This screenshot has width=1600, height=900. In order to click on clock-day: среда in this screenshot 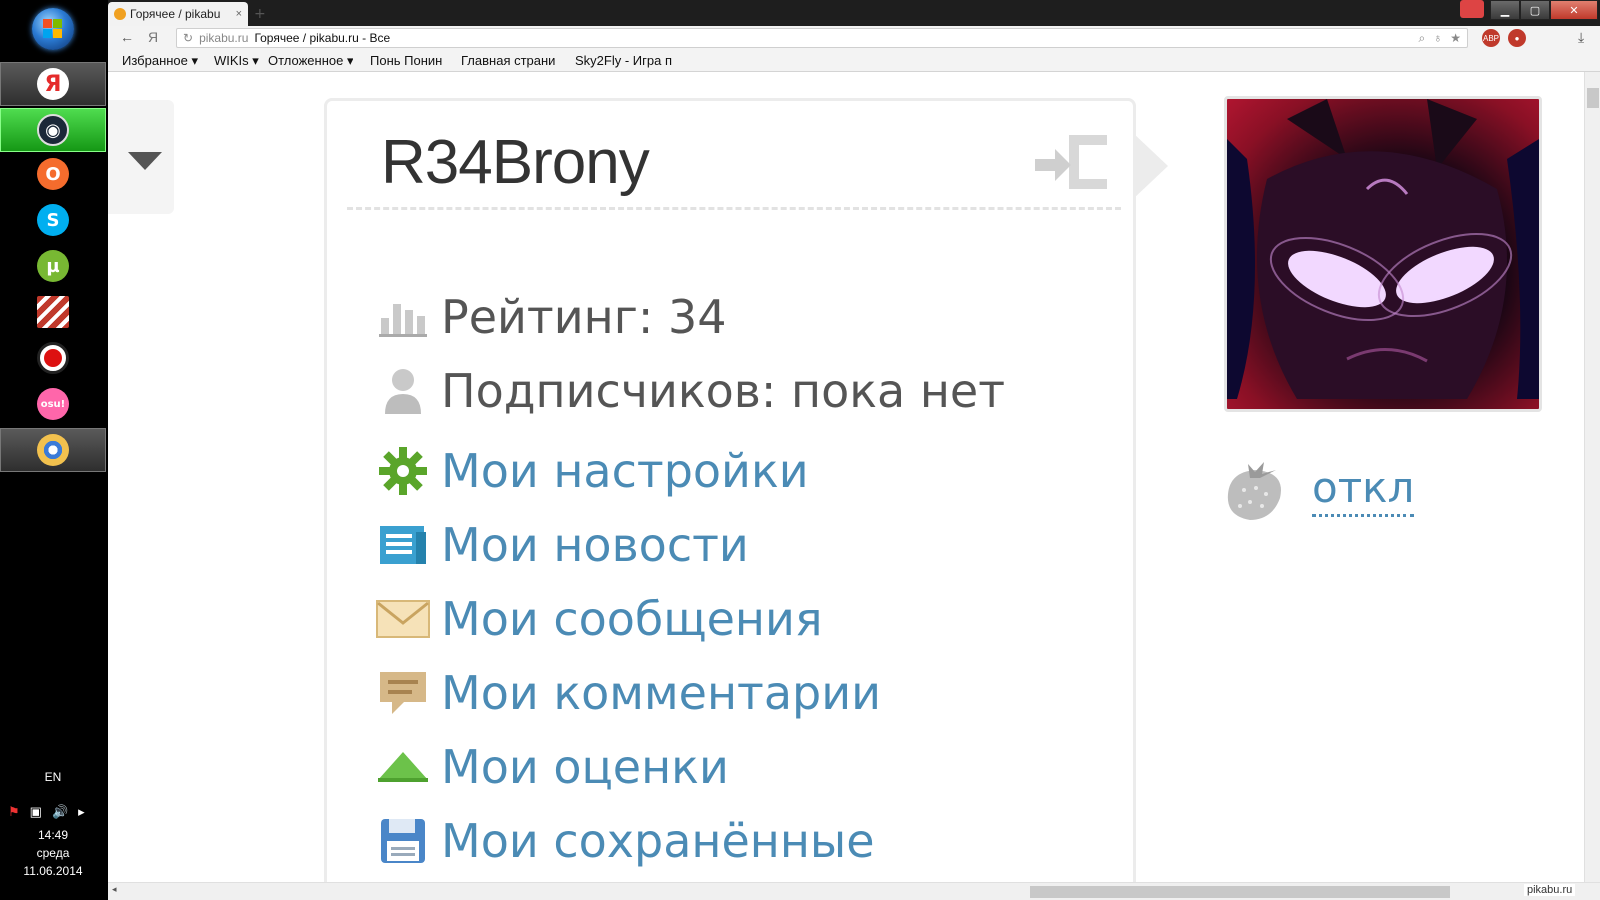, I will do `click(53, 853)`.